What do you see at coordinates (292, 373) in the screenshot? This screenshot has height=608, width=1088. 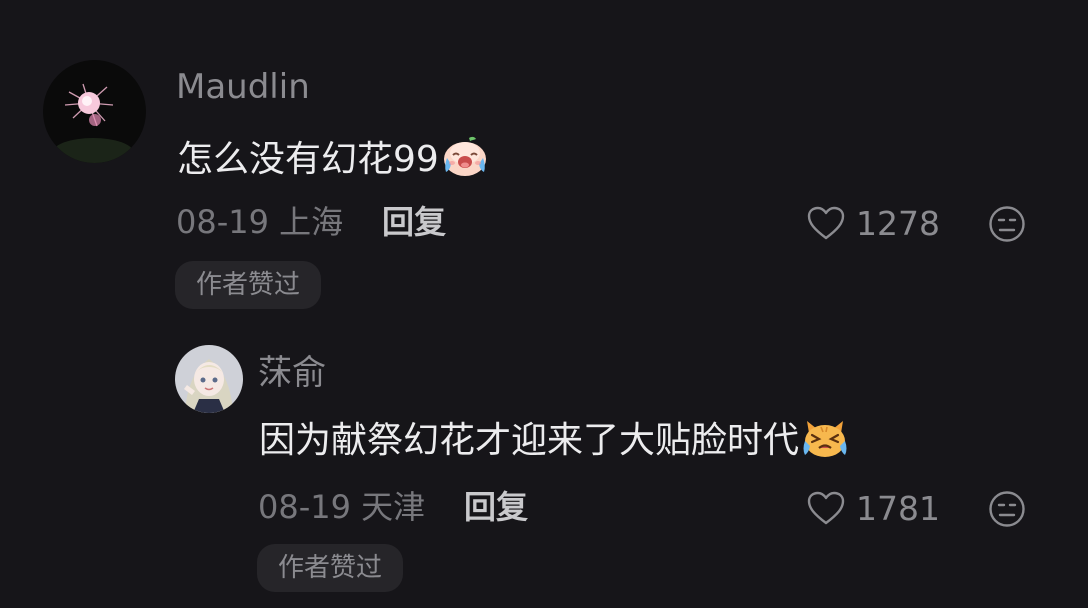 I see `username: 莯俞` at bounding box center [292, 373].